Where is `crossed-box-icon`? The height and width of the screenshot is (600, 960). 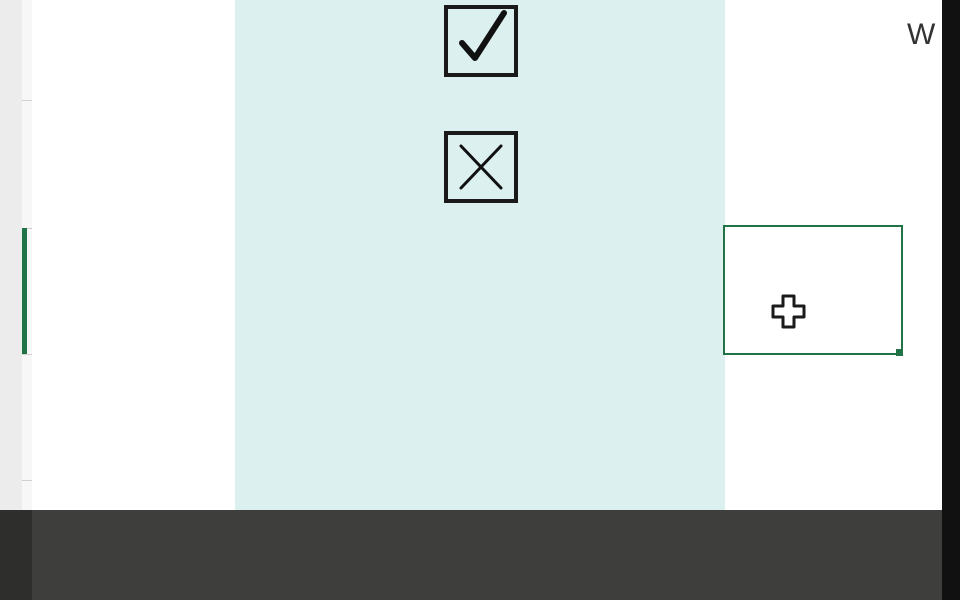
crossed-box-icon is located at coordinates (481, 167).